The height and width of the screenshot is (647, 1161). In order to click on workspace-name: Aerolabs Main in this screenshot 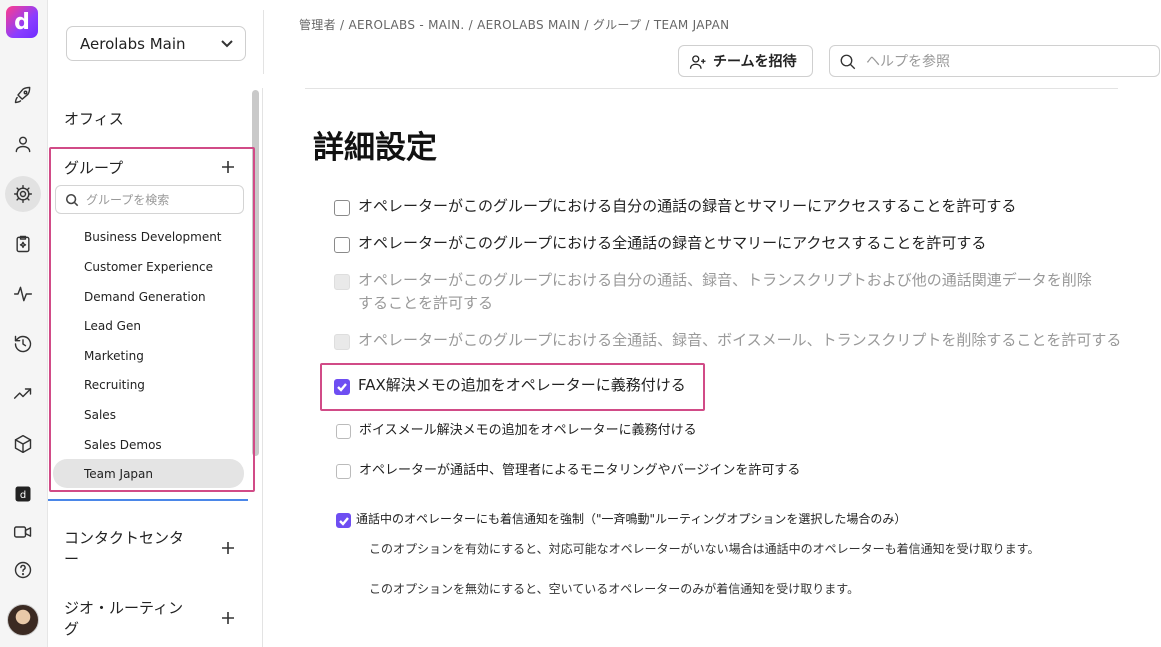, I will do `click(133, 43)`.